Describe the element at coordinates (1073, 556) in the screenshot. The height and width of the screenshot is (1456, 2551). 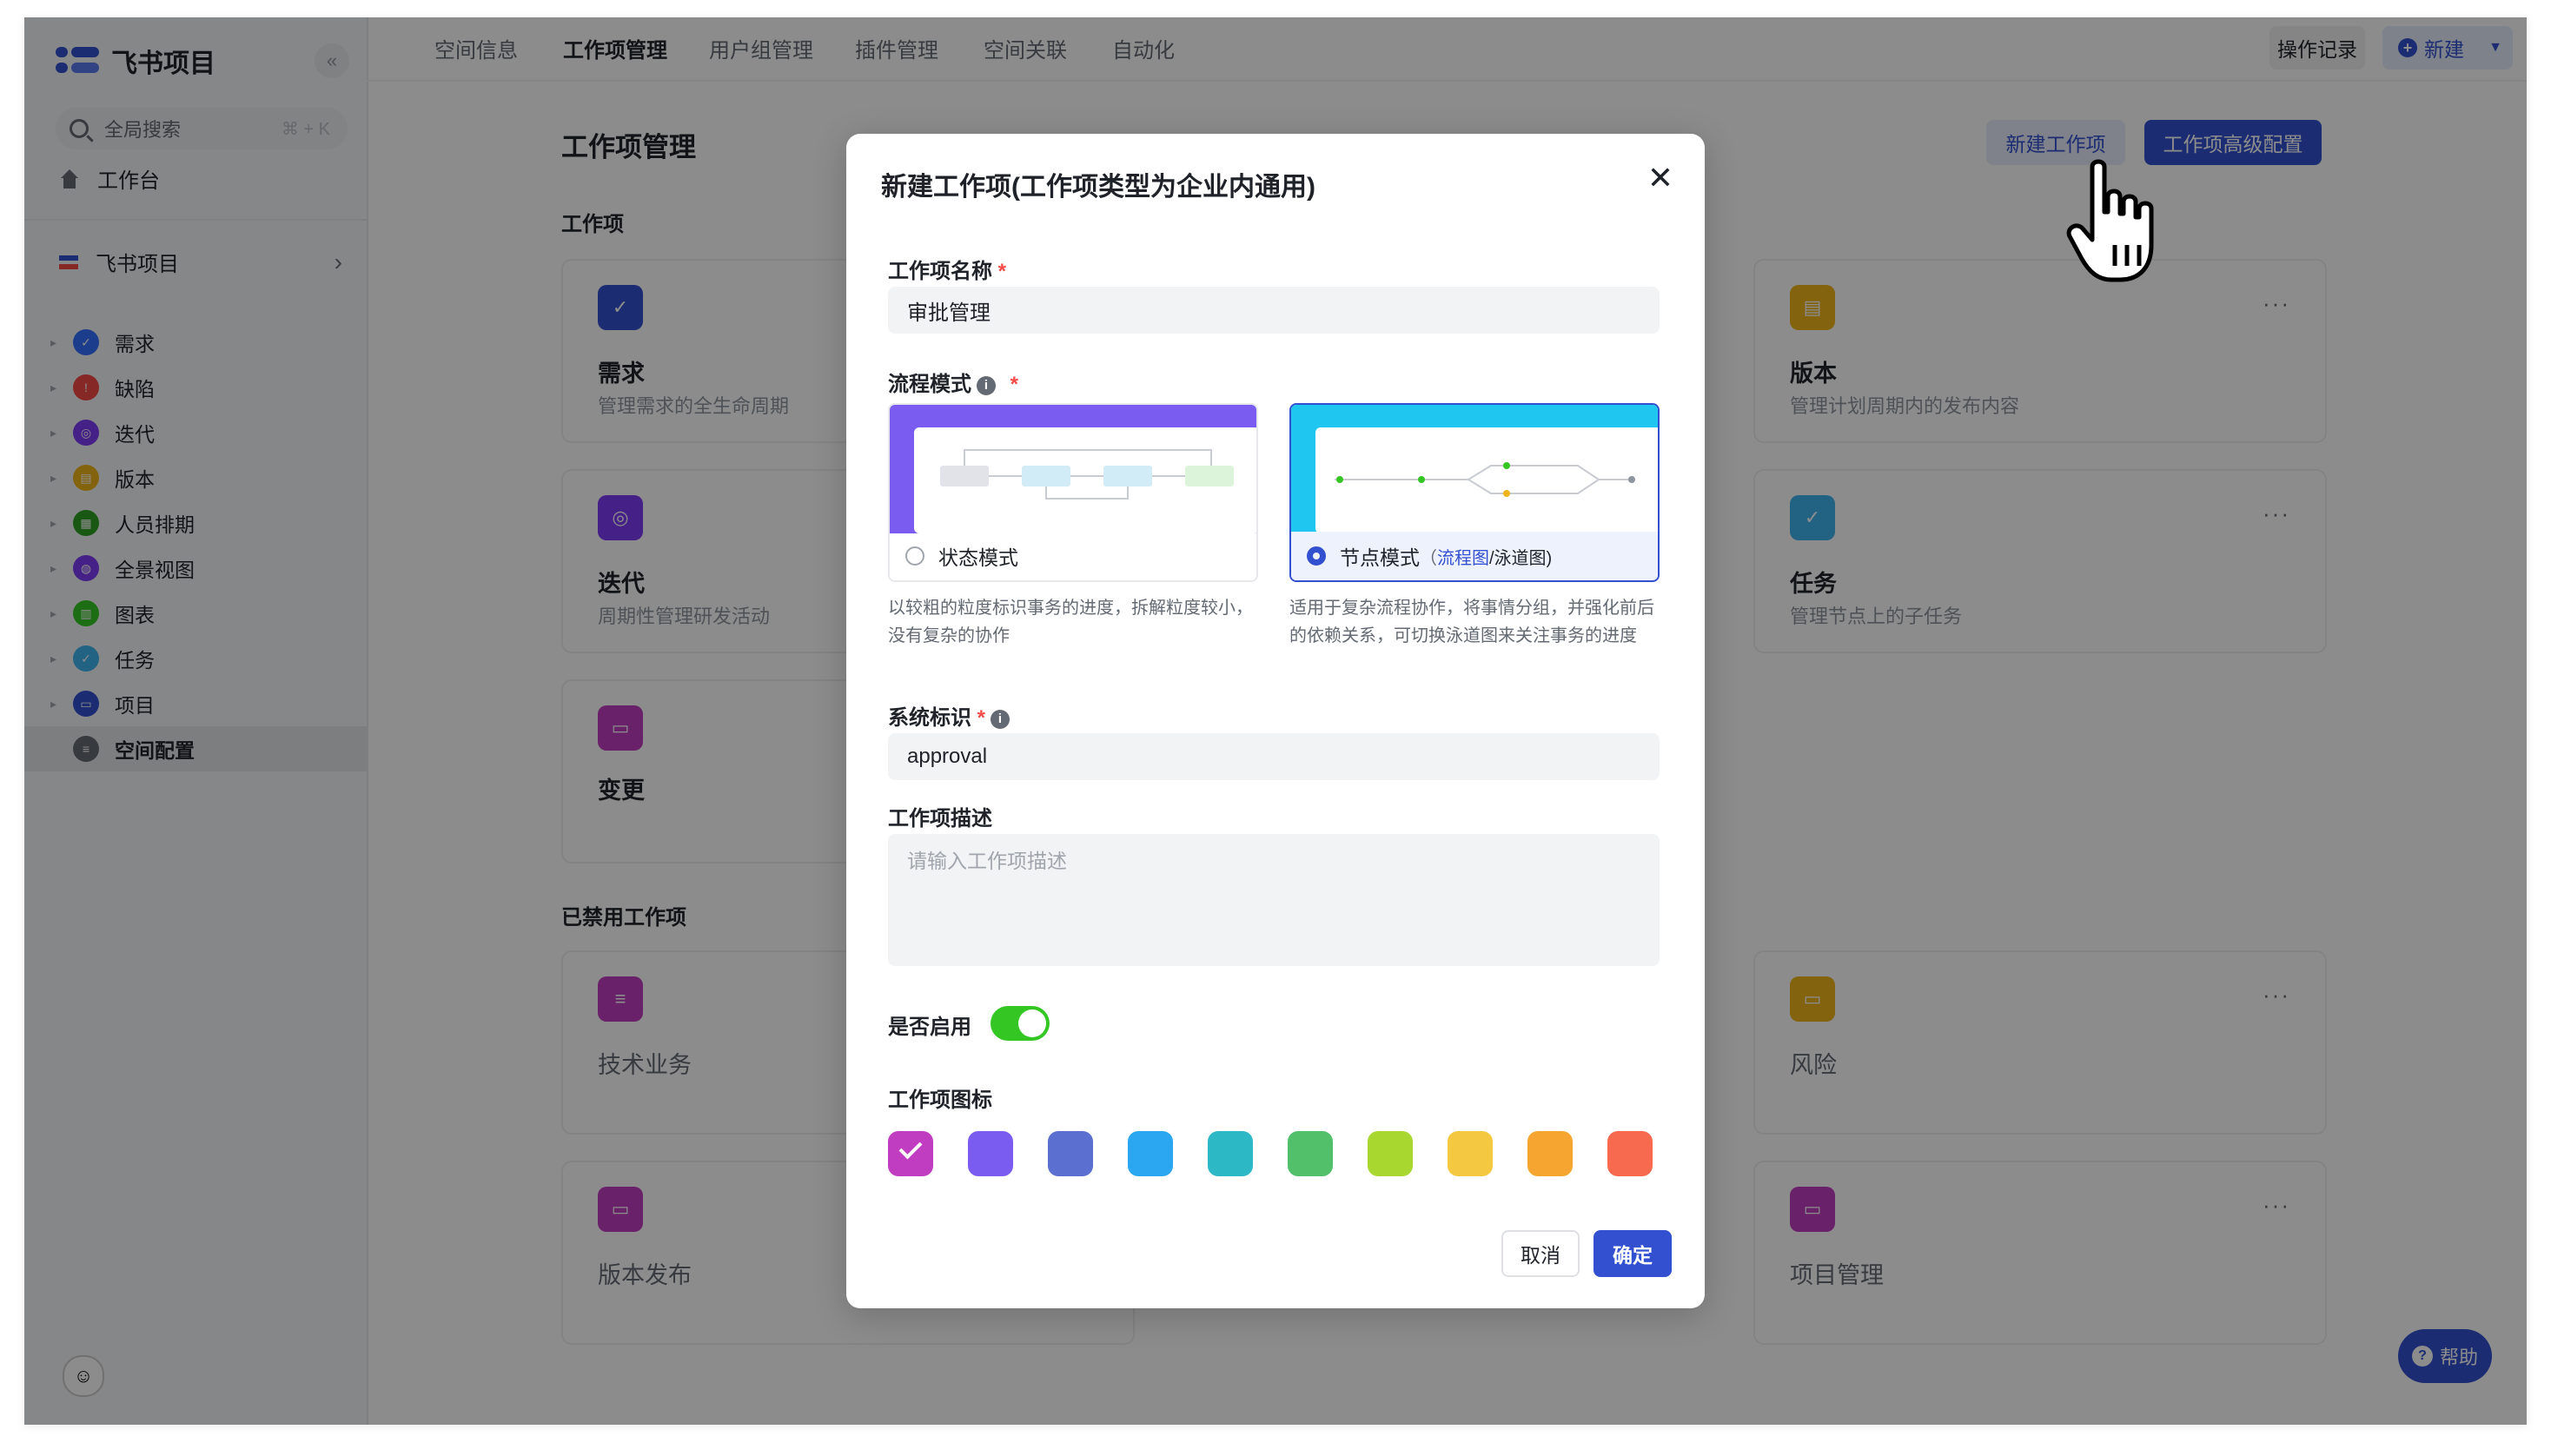
I see `state-mode-footer: 状态模式` at that location.